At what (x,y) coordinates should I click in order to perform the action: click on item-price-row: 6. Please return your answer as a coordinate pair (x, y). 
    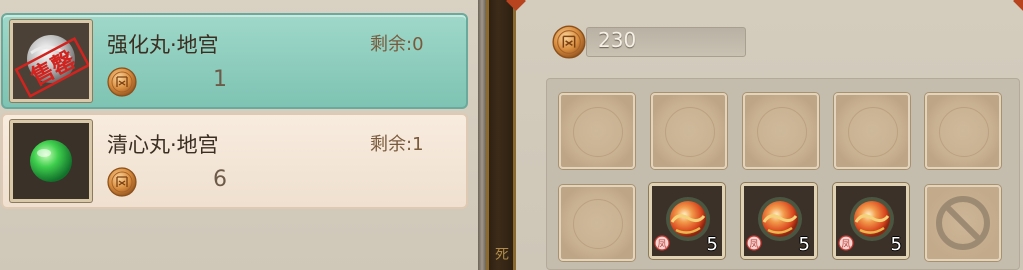
    Looking at the image, I should click on (172, 182).